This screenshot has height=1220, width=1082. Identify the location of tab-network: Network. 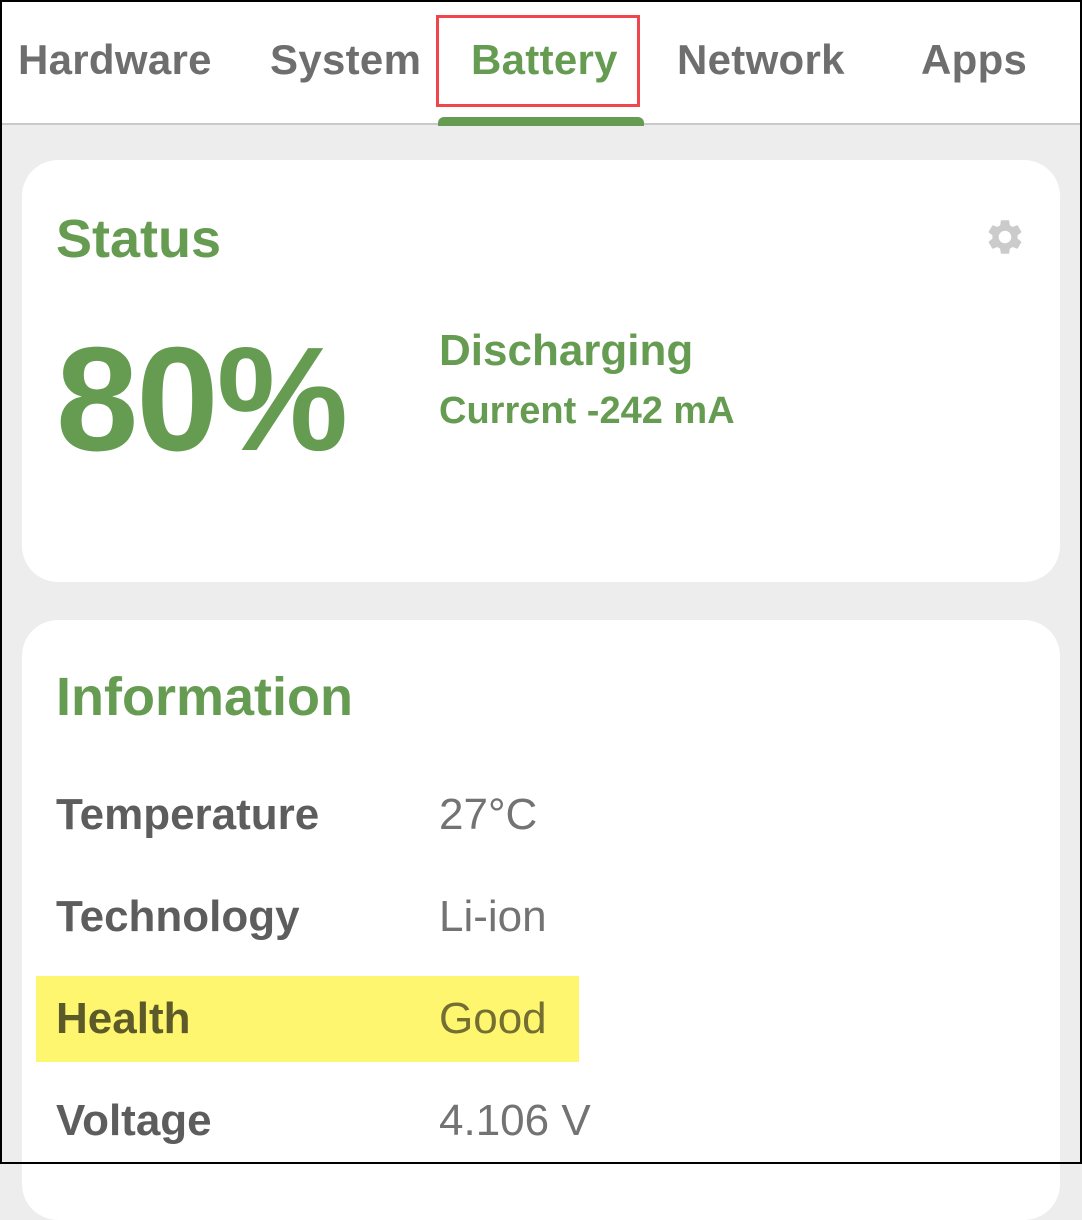
(761, 60).